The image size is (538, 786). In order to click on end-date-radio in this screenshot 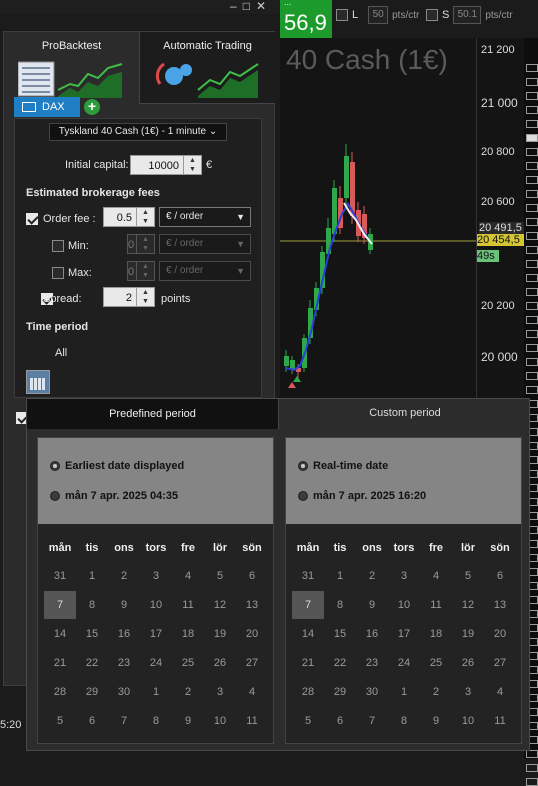, I will do `click(303, 496)`.